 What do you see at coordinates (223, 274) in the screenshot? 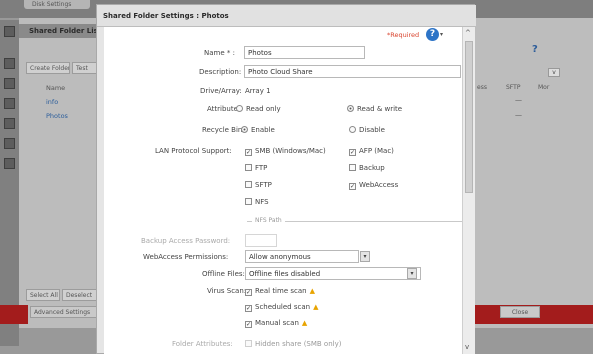
I see `offline-files-label: Offline Files:` at bounding box center [223, 274].